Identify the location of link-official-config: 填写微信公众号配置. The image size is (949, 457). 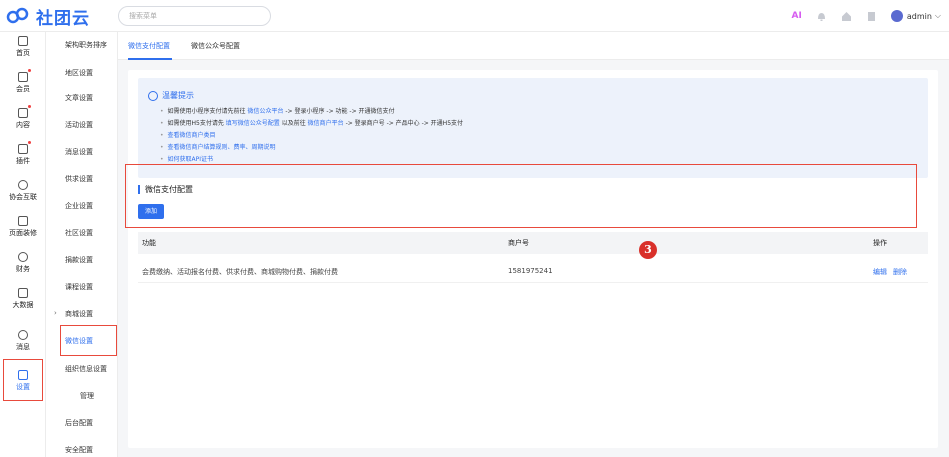
(253, 123).